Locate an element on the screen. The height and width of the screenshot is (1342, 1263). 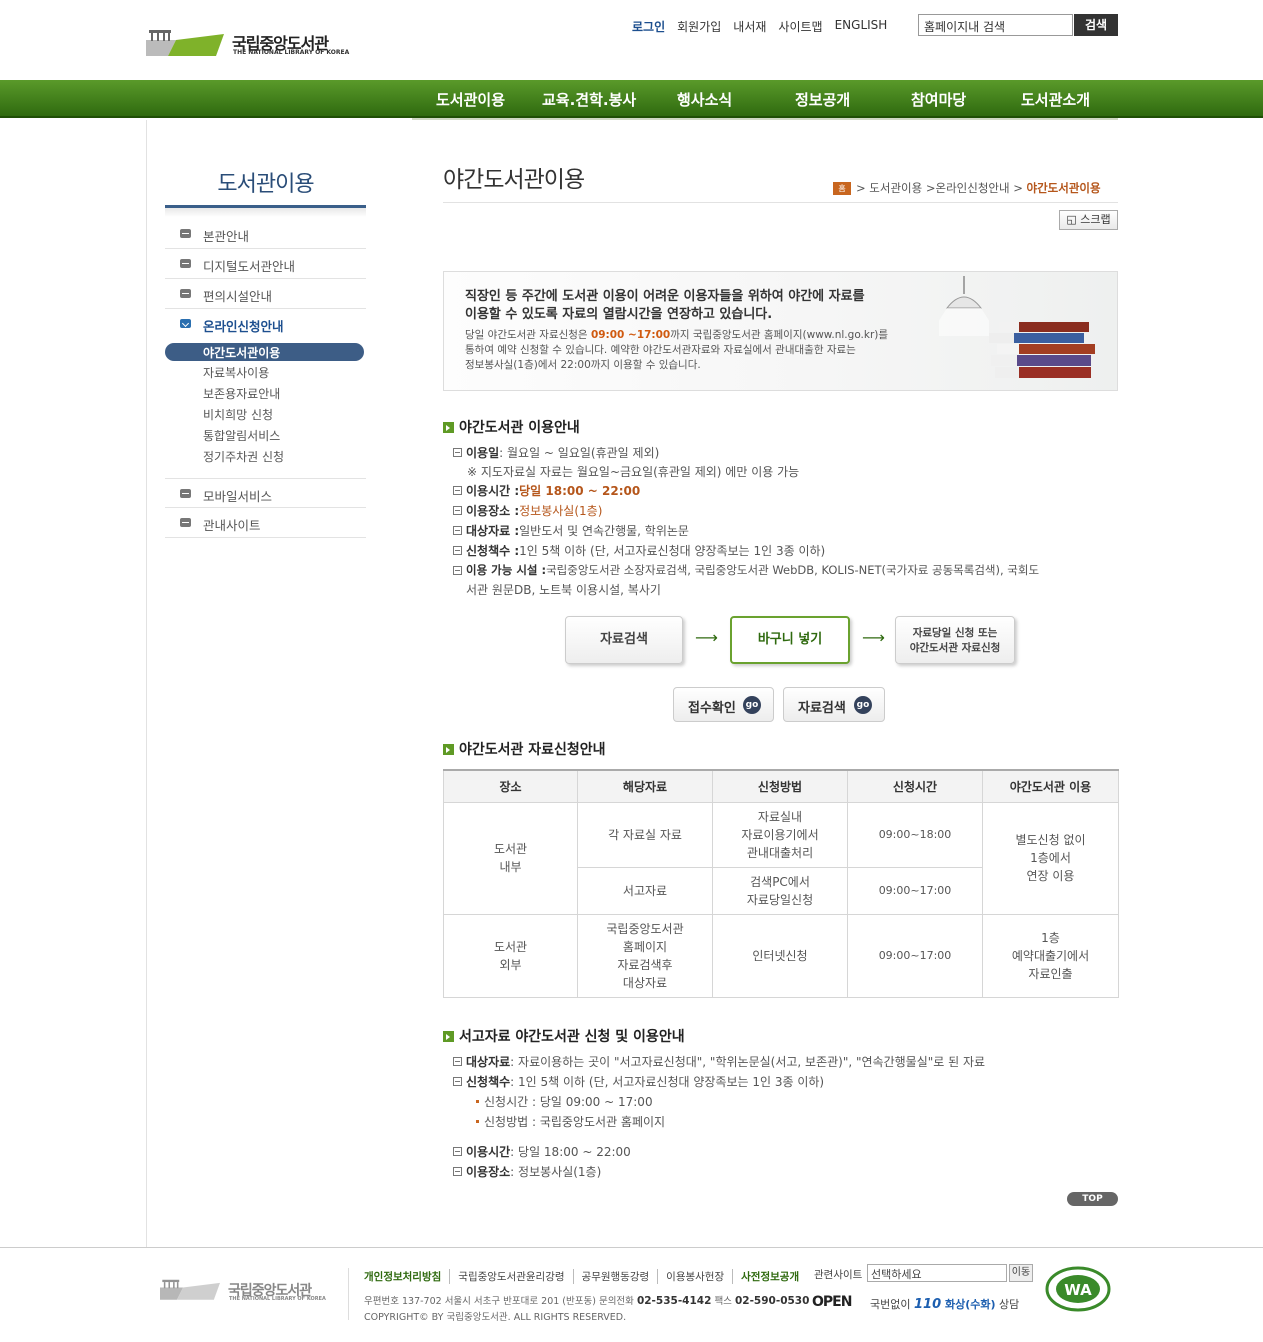
info-key: 대상자료 is located at coordinates (488, 1062).